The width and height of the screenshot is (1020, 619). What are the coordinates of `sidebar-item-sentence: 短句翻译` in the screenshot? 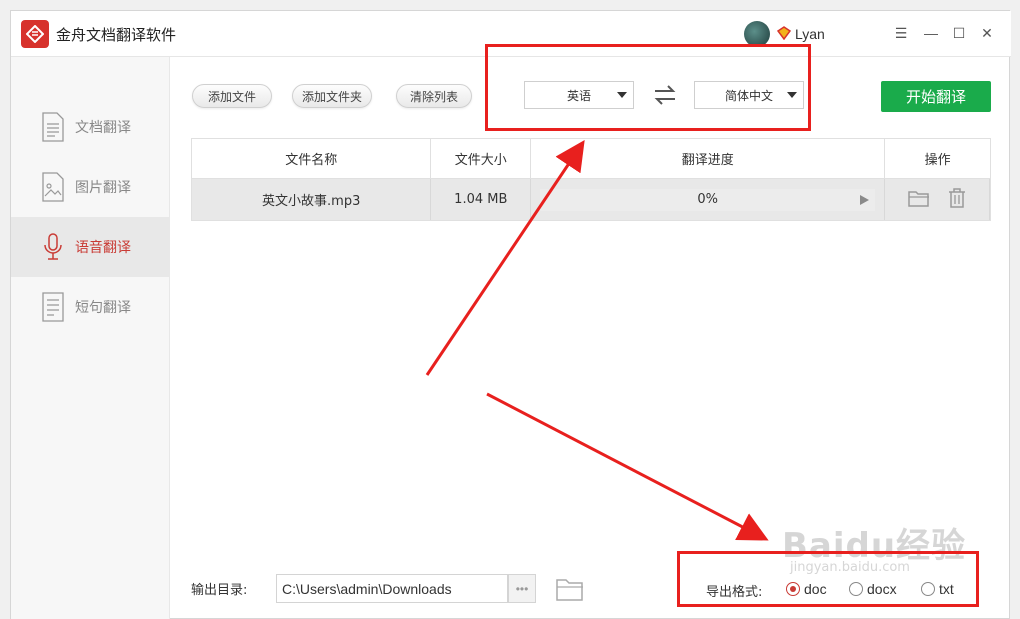 It's located at (90, 307).